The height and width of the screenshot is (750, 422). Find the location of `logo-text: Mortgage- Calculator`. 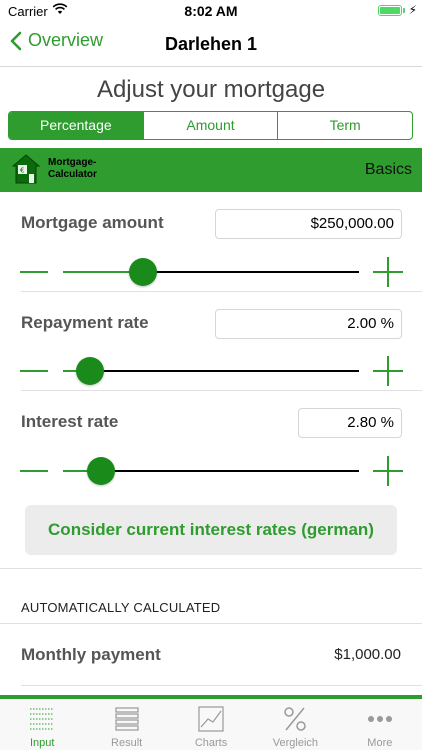

logo-text: Mortgage- Calculator is located at coordinates (72, 169).